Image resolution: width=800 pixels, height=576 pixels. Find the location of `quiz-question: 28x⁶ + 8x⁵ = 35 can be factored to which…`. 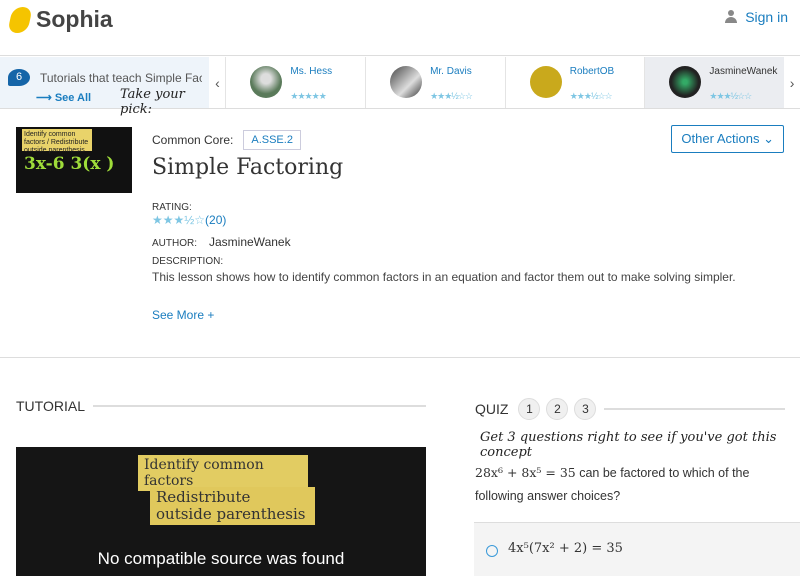

quiz-question: 28x⁶ + 8x⁵ = 35 can be factored to which… is located at coordinates (625, 484).